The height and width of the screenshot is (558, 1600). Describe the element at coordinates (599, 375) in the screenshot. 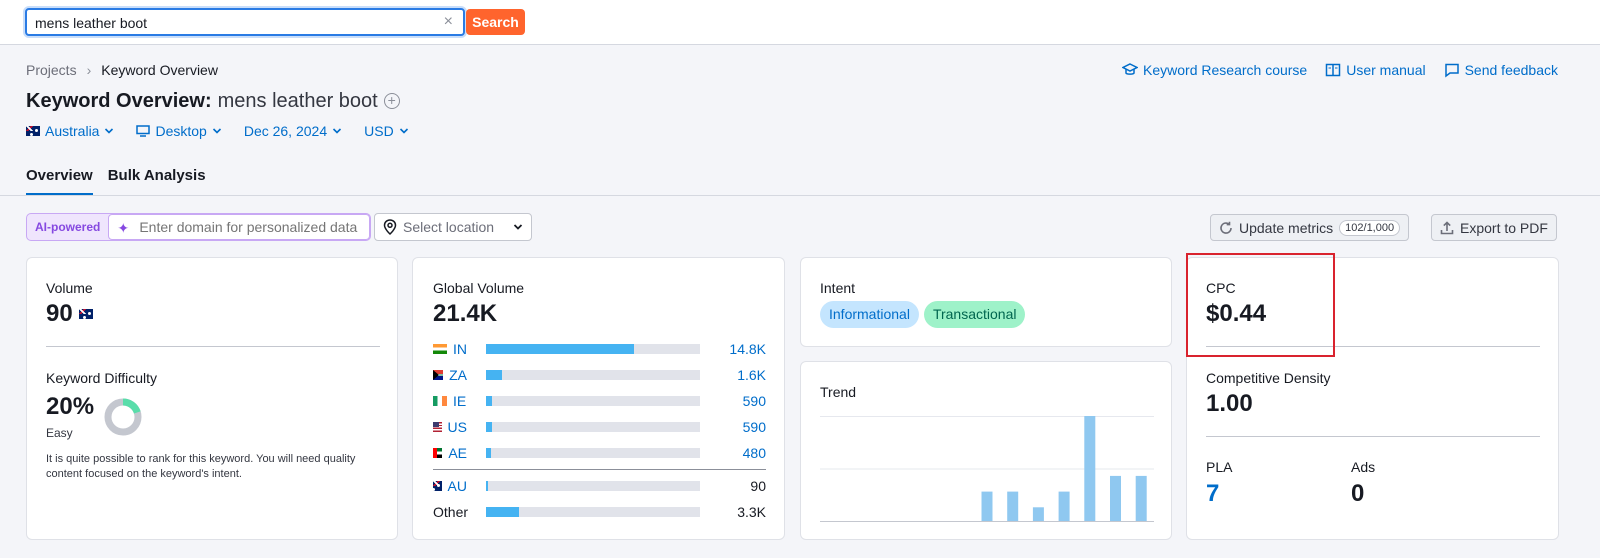

I see `country-row-za: ZA 1.6K` at that location.